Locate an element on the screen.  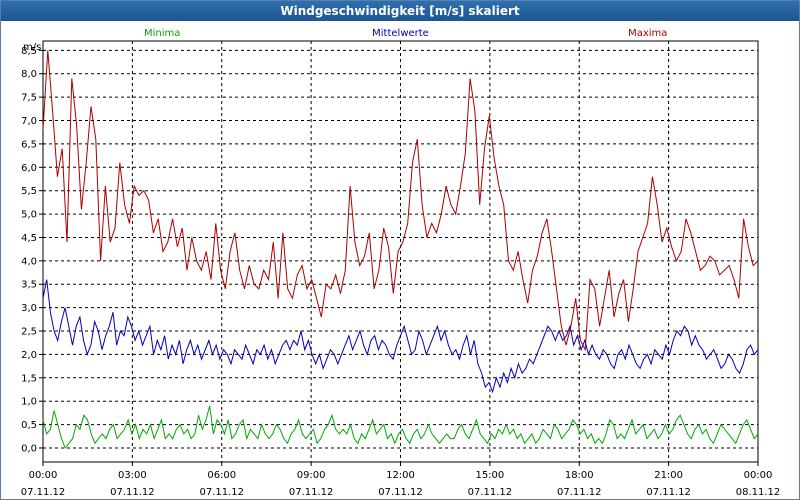
x-tick-time: 15:00 is located at coordinates (489, 475).